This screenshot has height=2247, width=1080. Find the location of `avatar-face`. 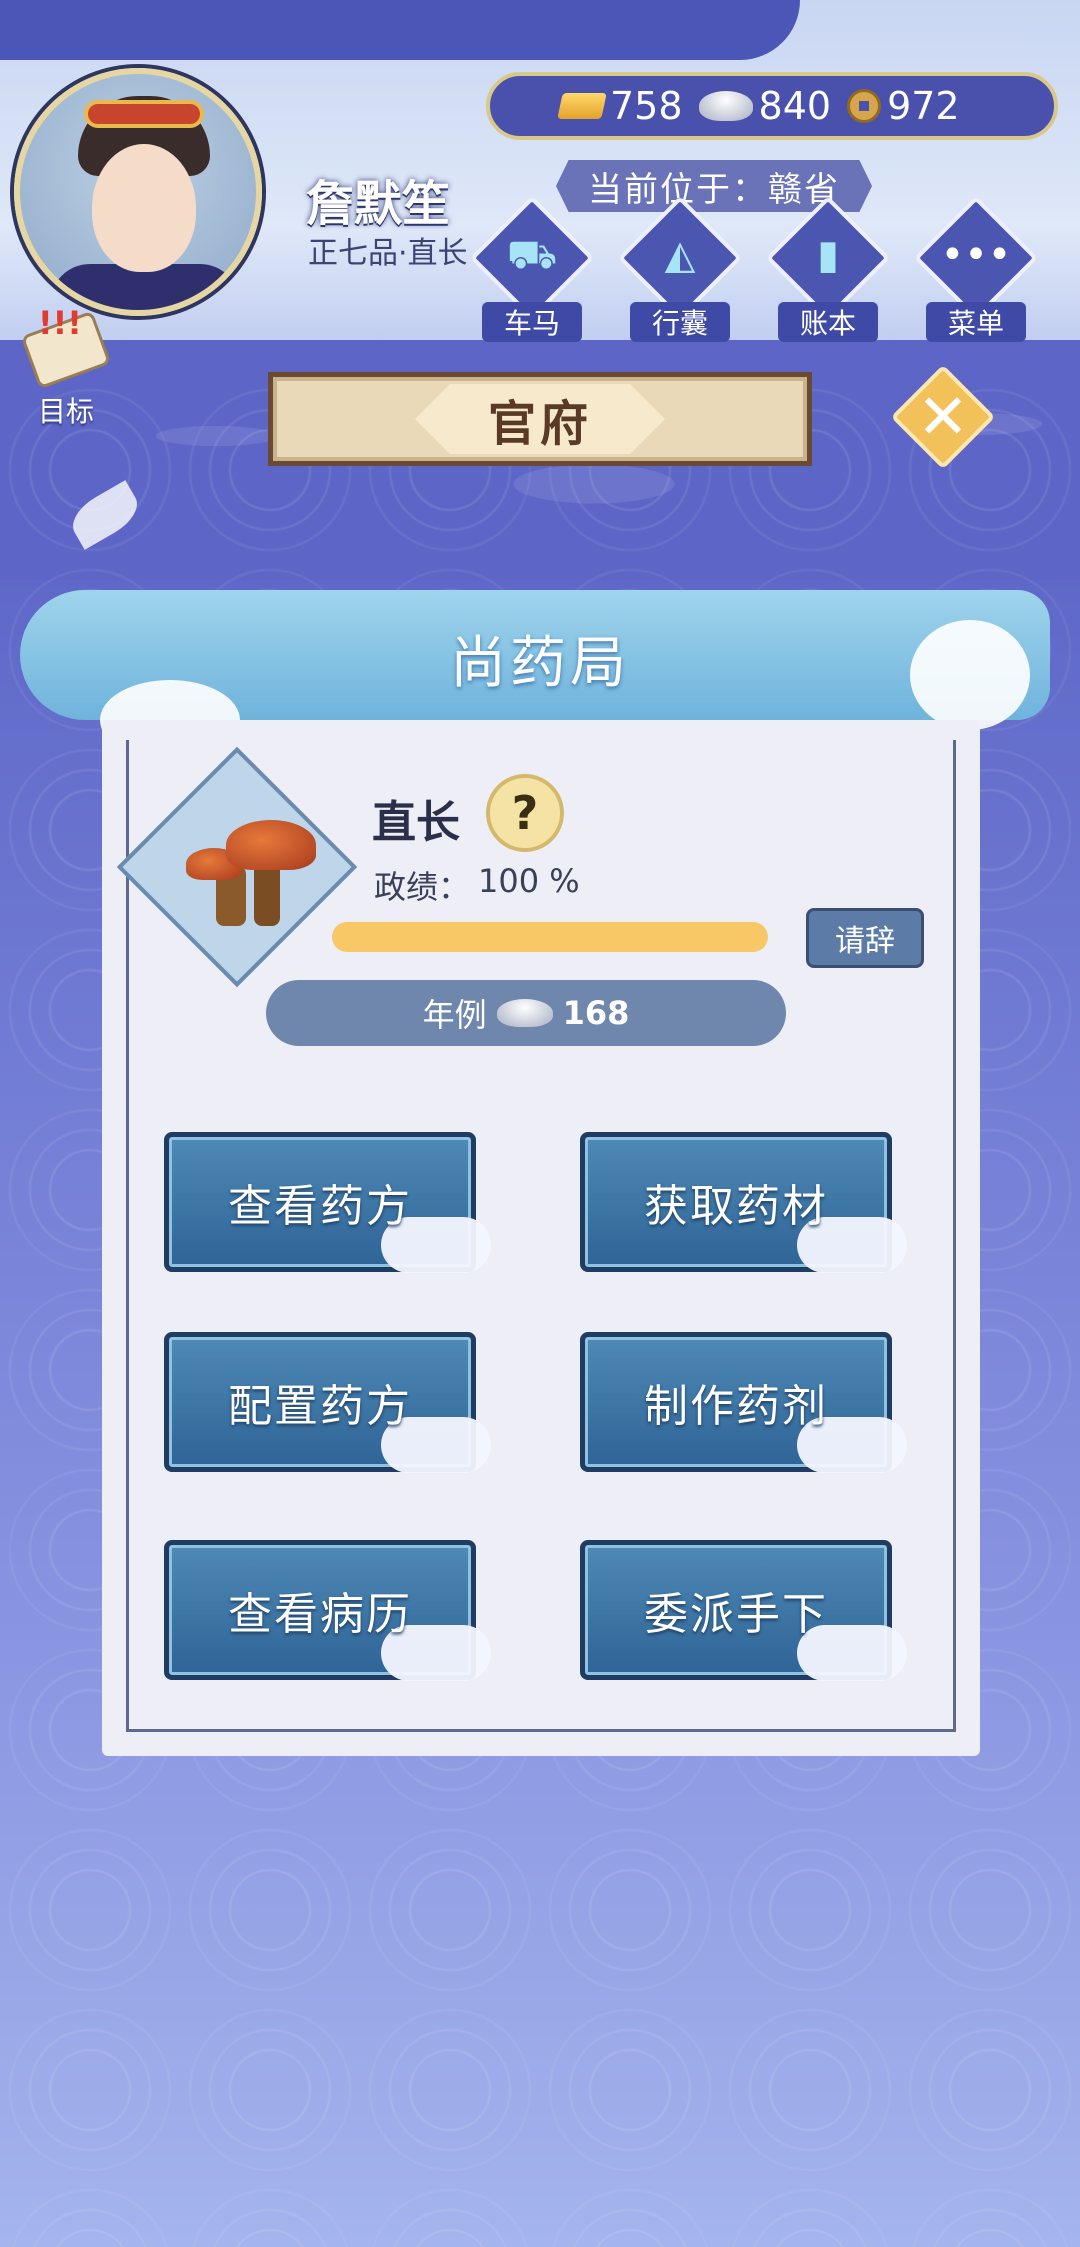

avatar-face is located at coordinates (144, 208).